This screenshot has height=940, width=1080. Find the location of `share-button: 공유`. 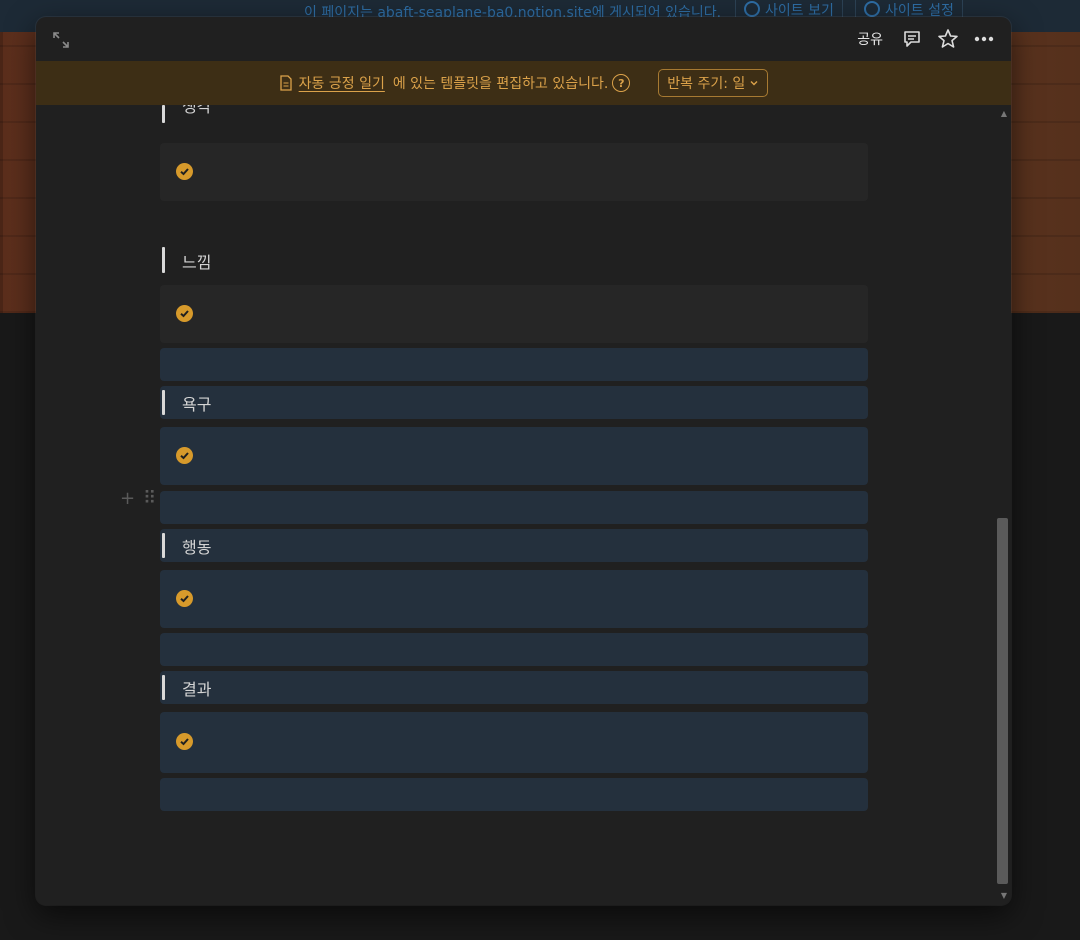

share-button: 공유 is located at coordinates (870, 39).